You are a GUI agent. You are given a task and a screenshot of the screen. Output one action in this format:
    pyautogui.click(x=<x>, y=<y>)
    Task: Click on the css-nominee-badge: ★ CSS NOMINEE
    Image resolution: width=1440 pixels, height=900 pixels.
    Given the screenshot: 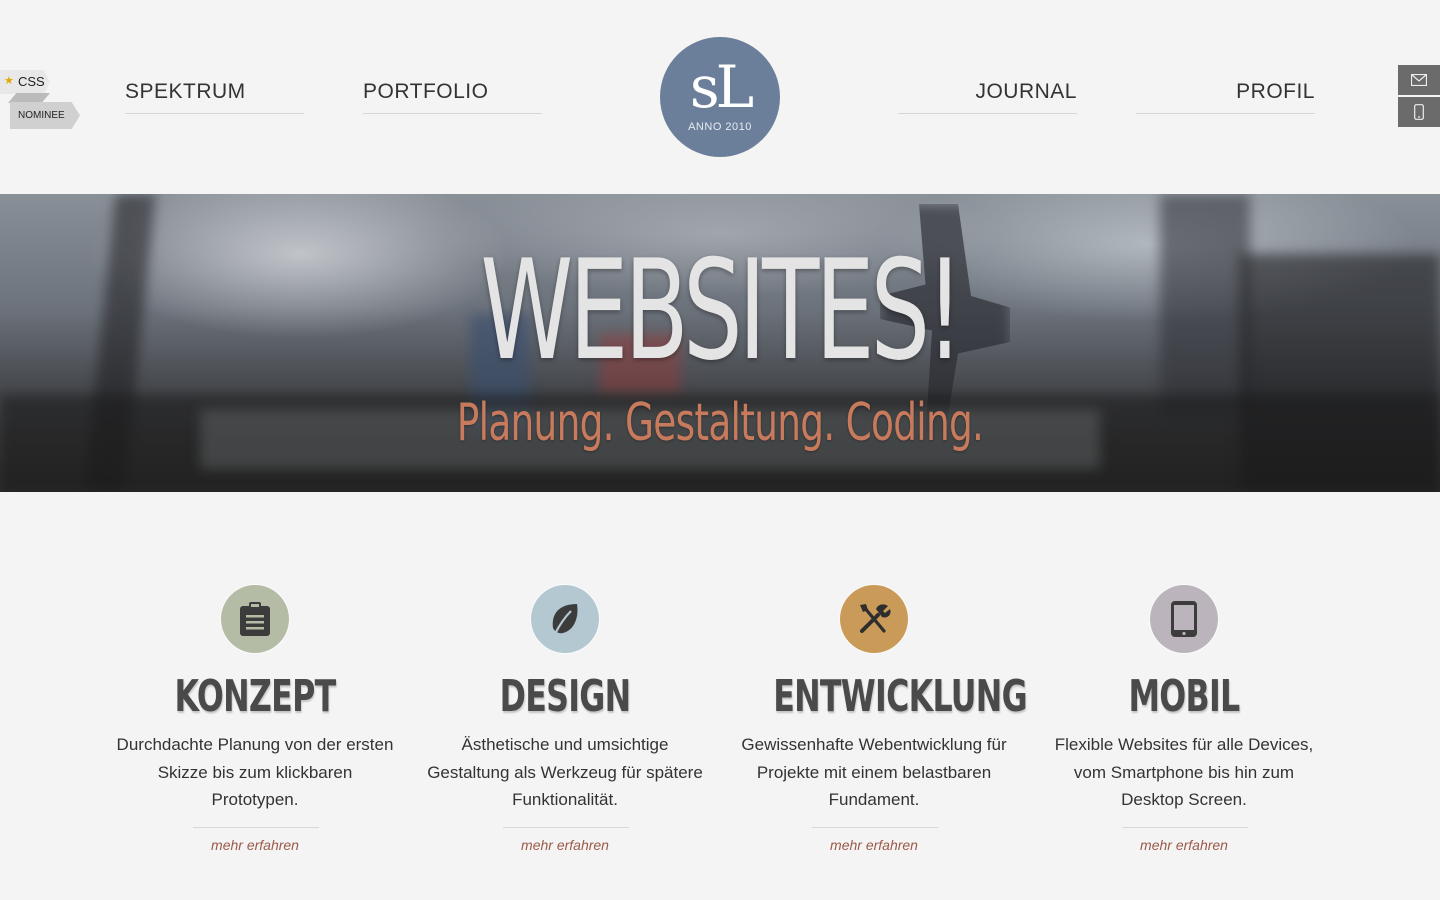 What is the action you would take?
    pyautogui.click(x=40, y=100)
    